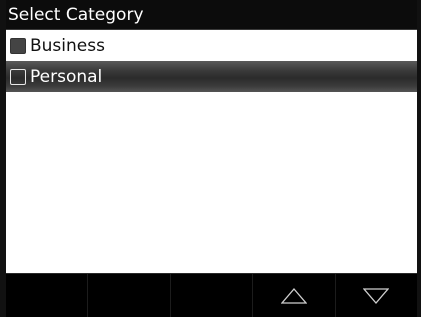  I want to click on checkbox-unchecked, so click(18, 76).